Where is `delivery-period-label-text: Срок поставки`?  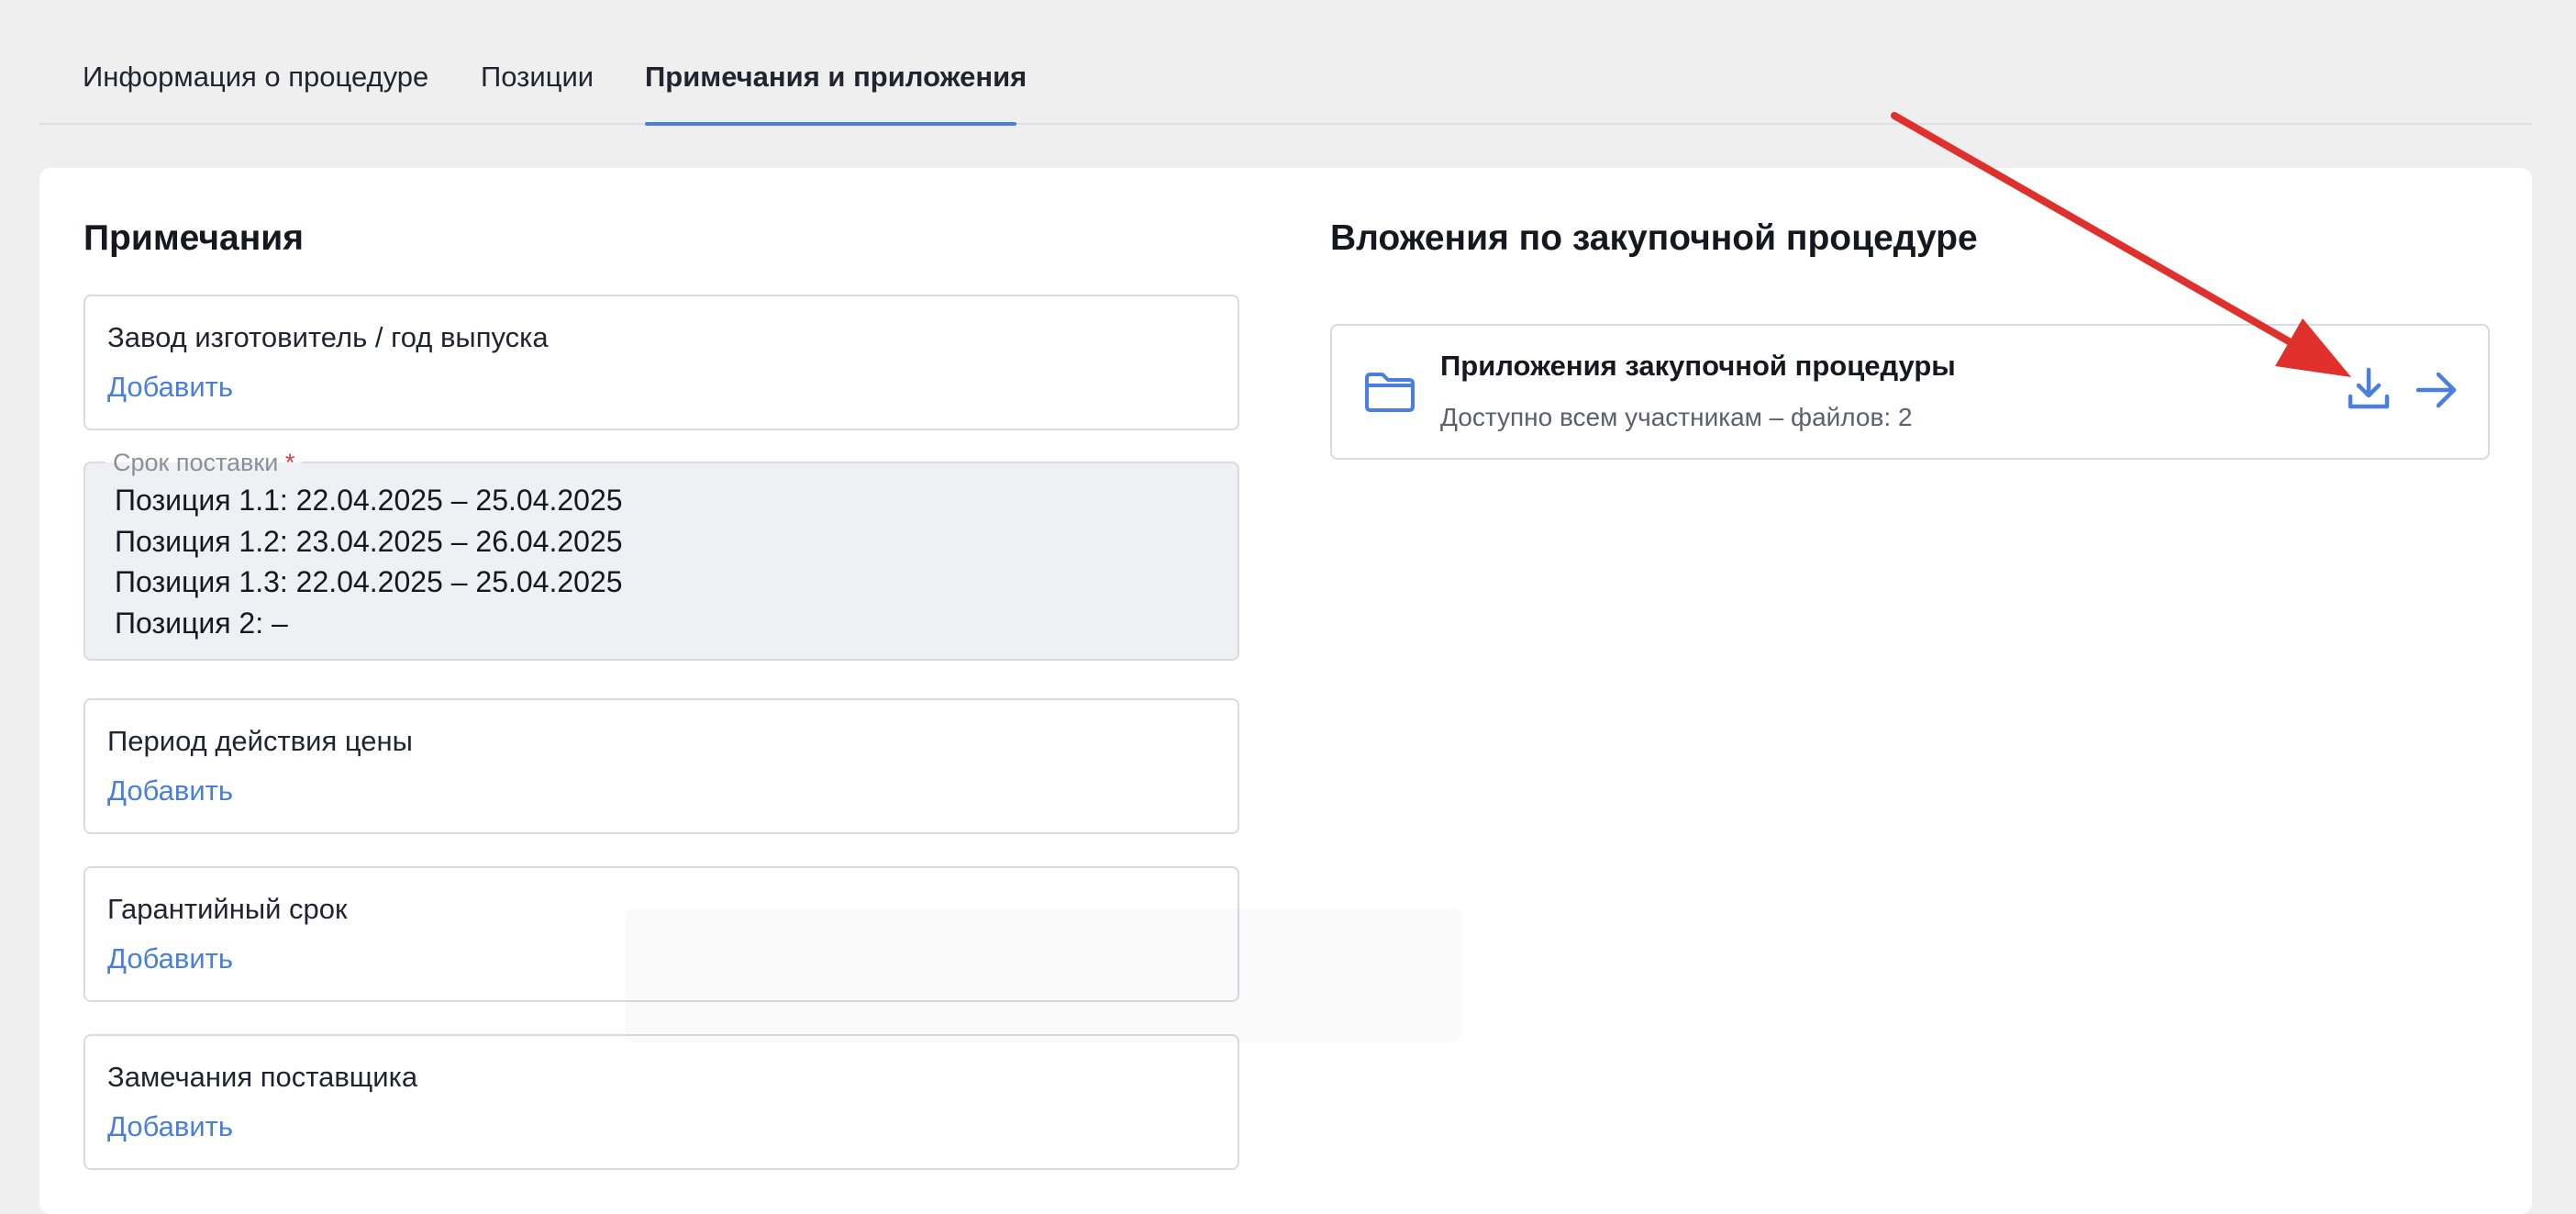 delivery-period-label-text: Срок поставки is located at coordinates (196, 462).